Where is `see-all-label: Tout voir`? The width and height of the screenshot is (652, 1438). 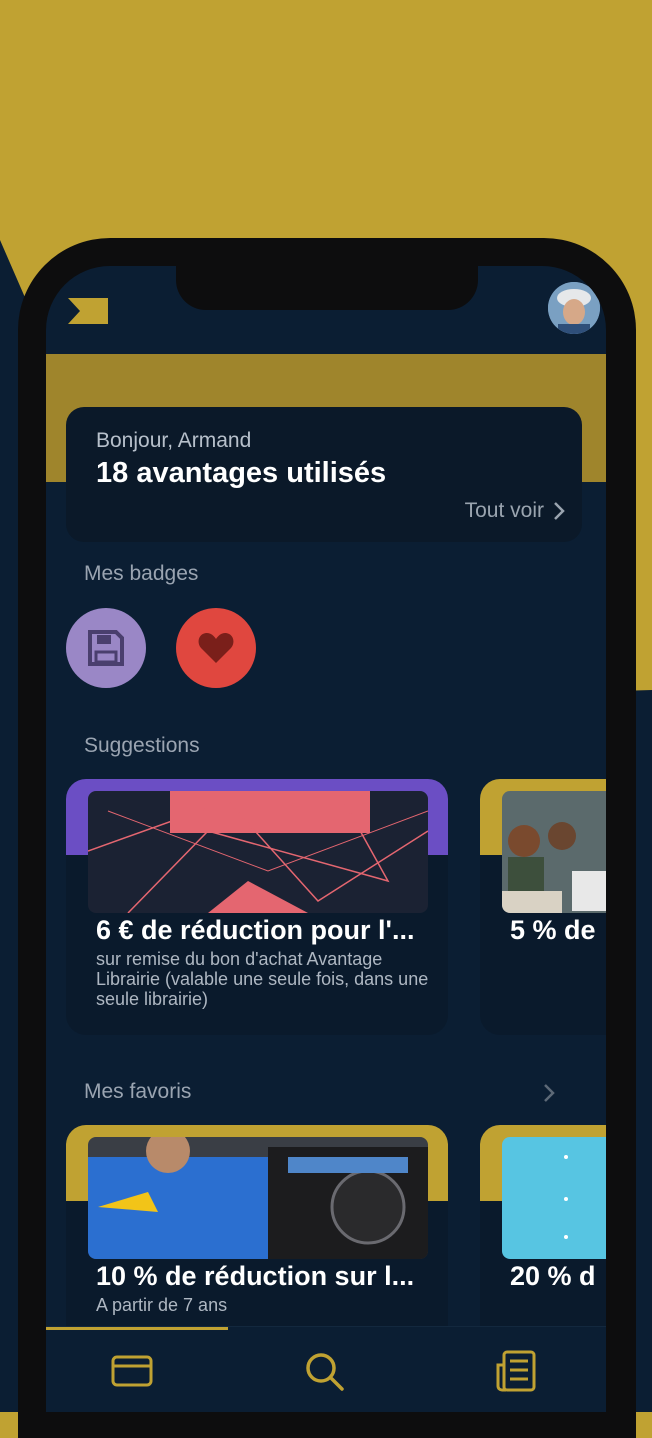
see-all-label: Tout voir is located at coordinates (504, 510).